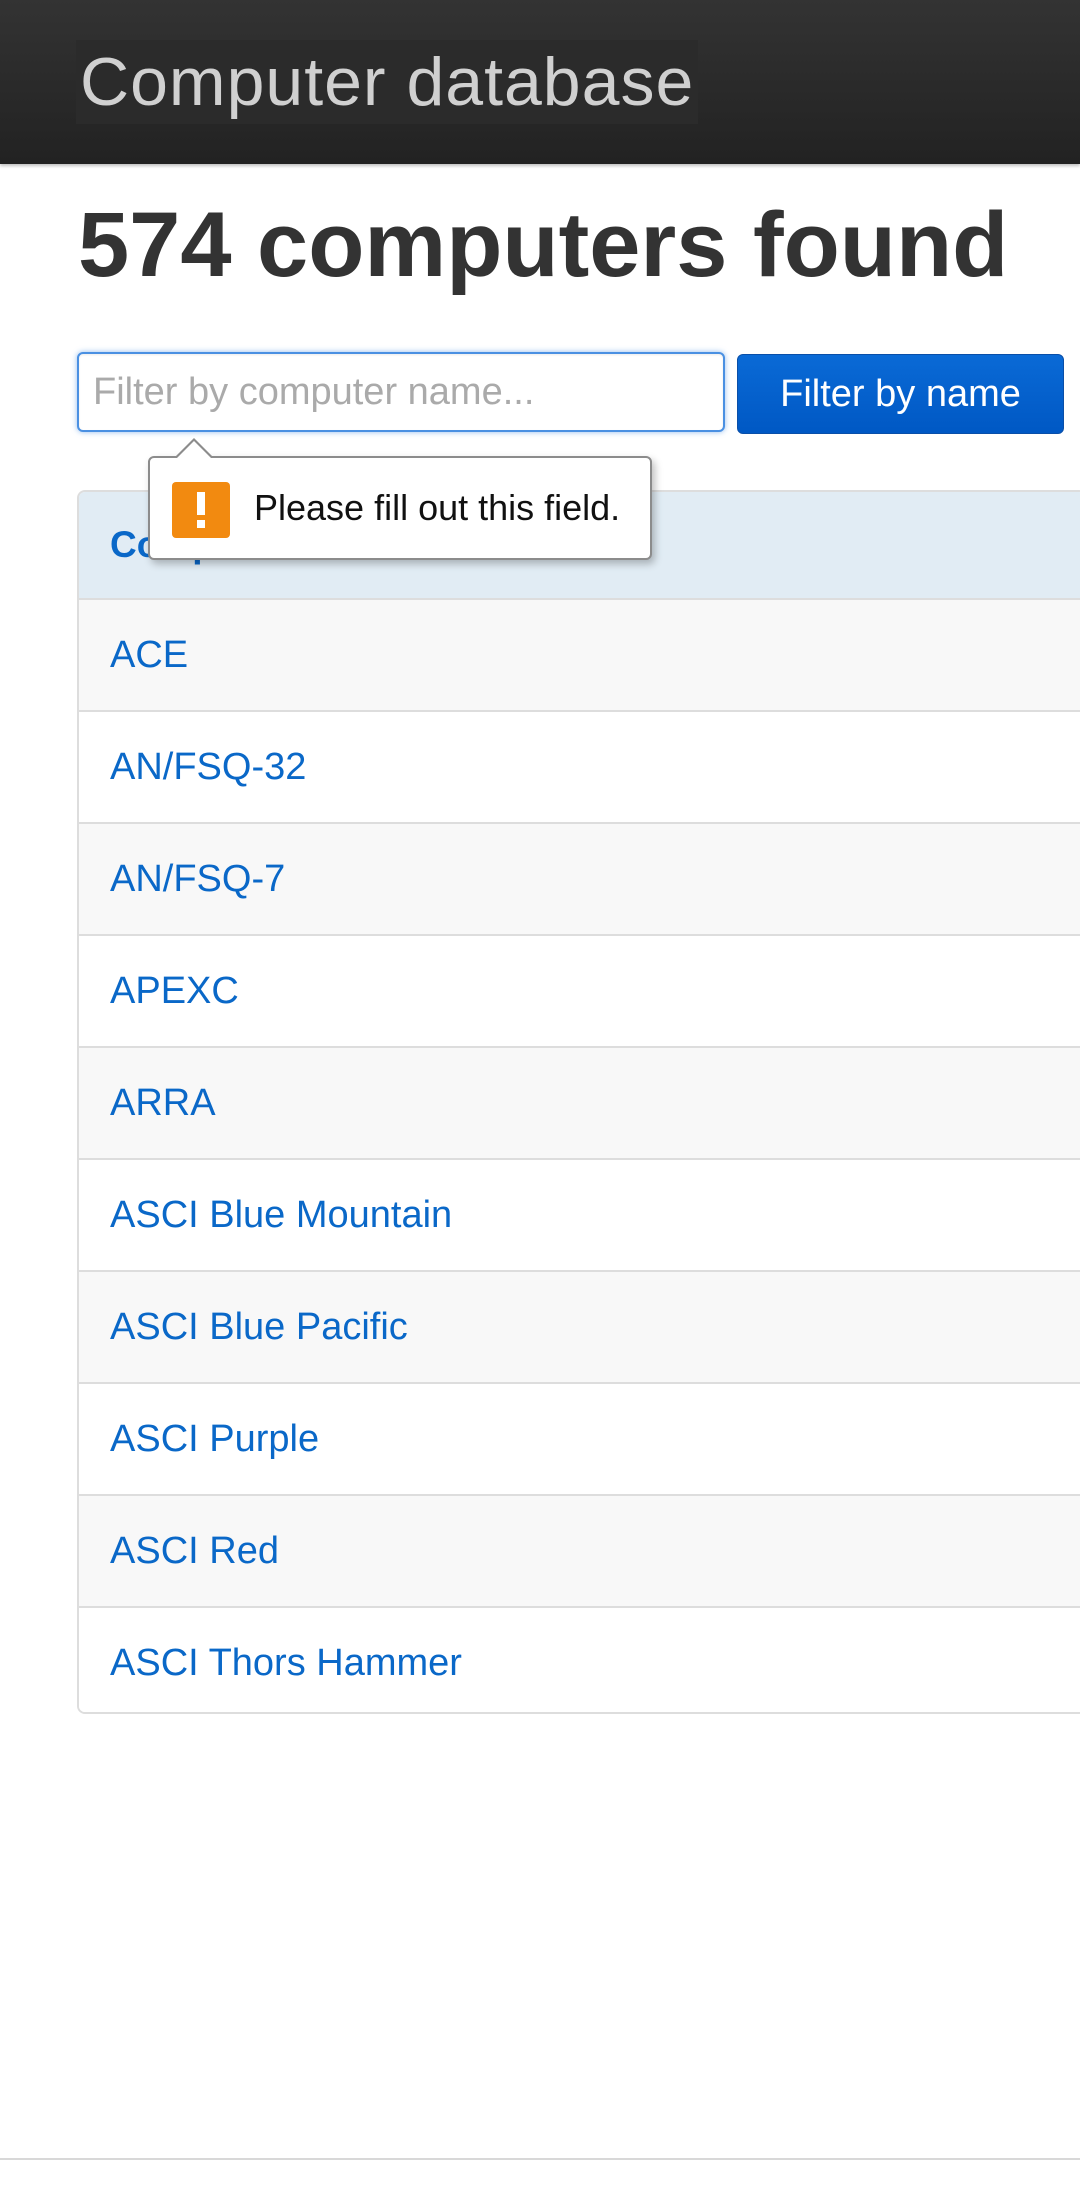 This screenshot has width=1080, height=2194. I want to click on computer-link: ASCI Purple, so click(214, 1439).